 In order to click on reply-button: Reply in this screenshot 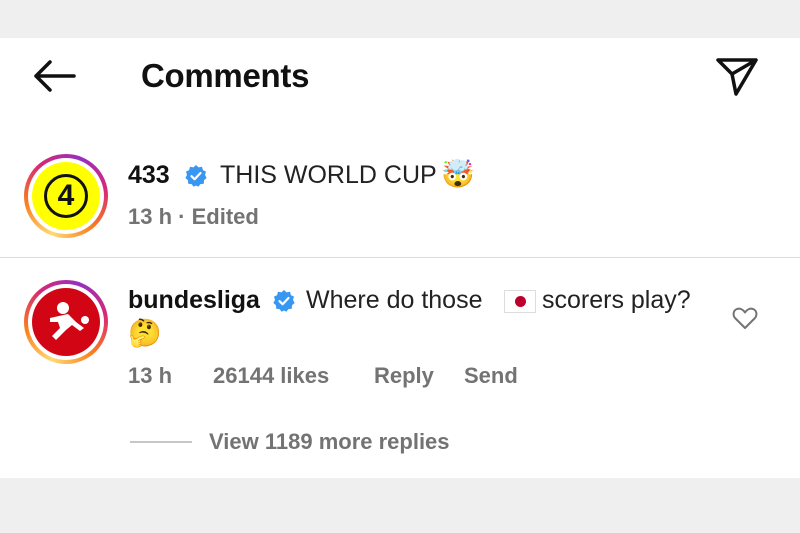, I will do `click(404, 376)`.